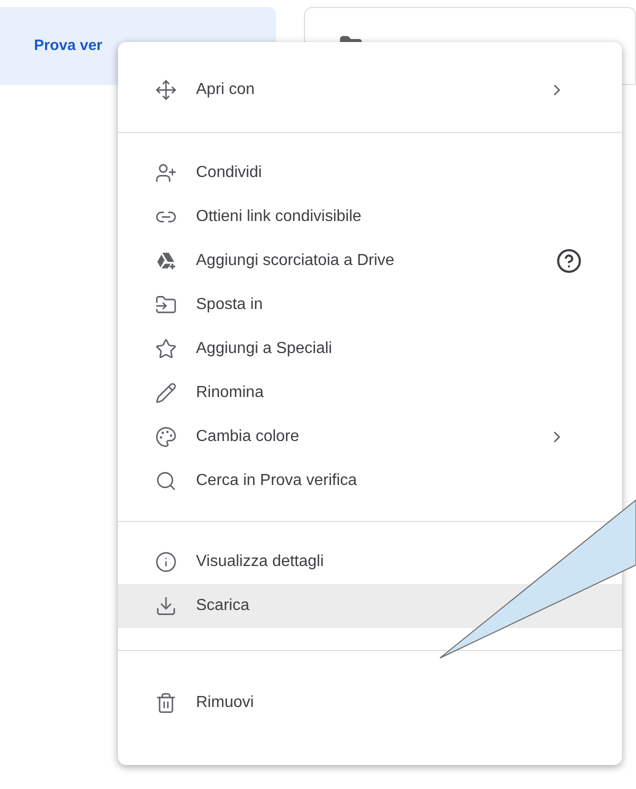  I want to click on menu-label: Aggiungi a Speciali, so click(264, 349).